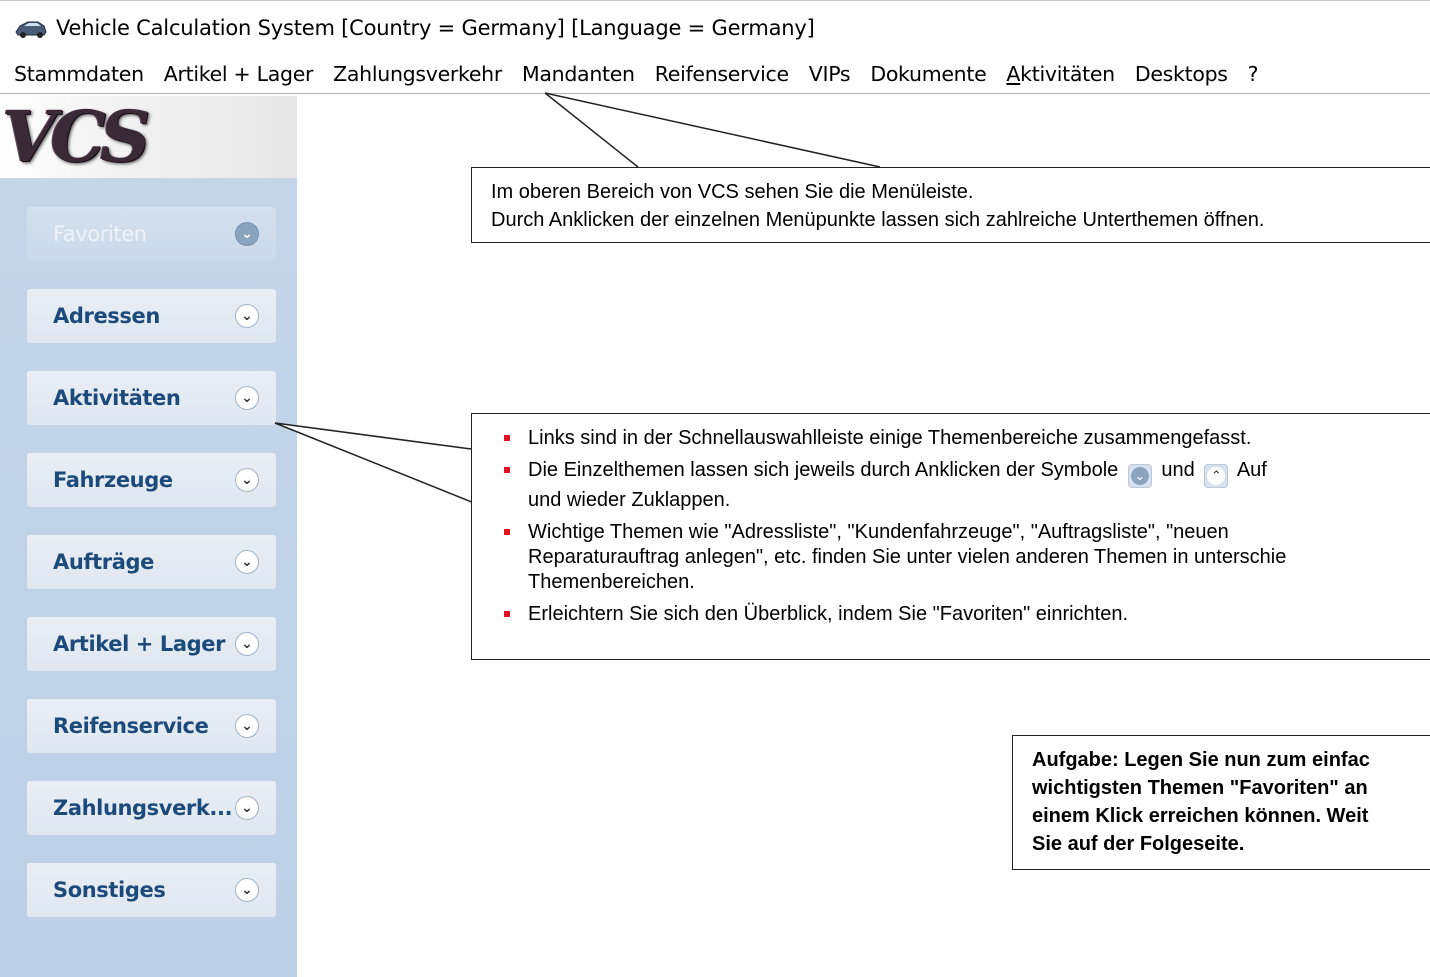 This screenshot has width=1430, height=977. Describe the element at coordinates (113, 480) in the screenshot. I see `group-label: Fahrzeuge` at that location.